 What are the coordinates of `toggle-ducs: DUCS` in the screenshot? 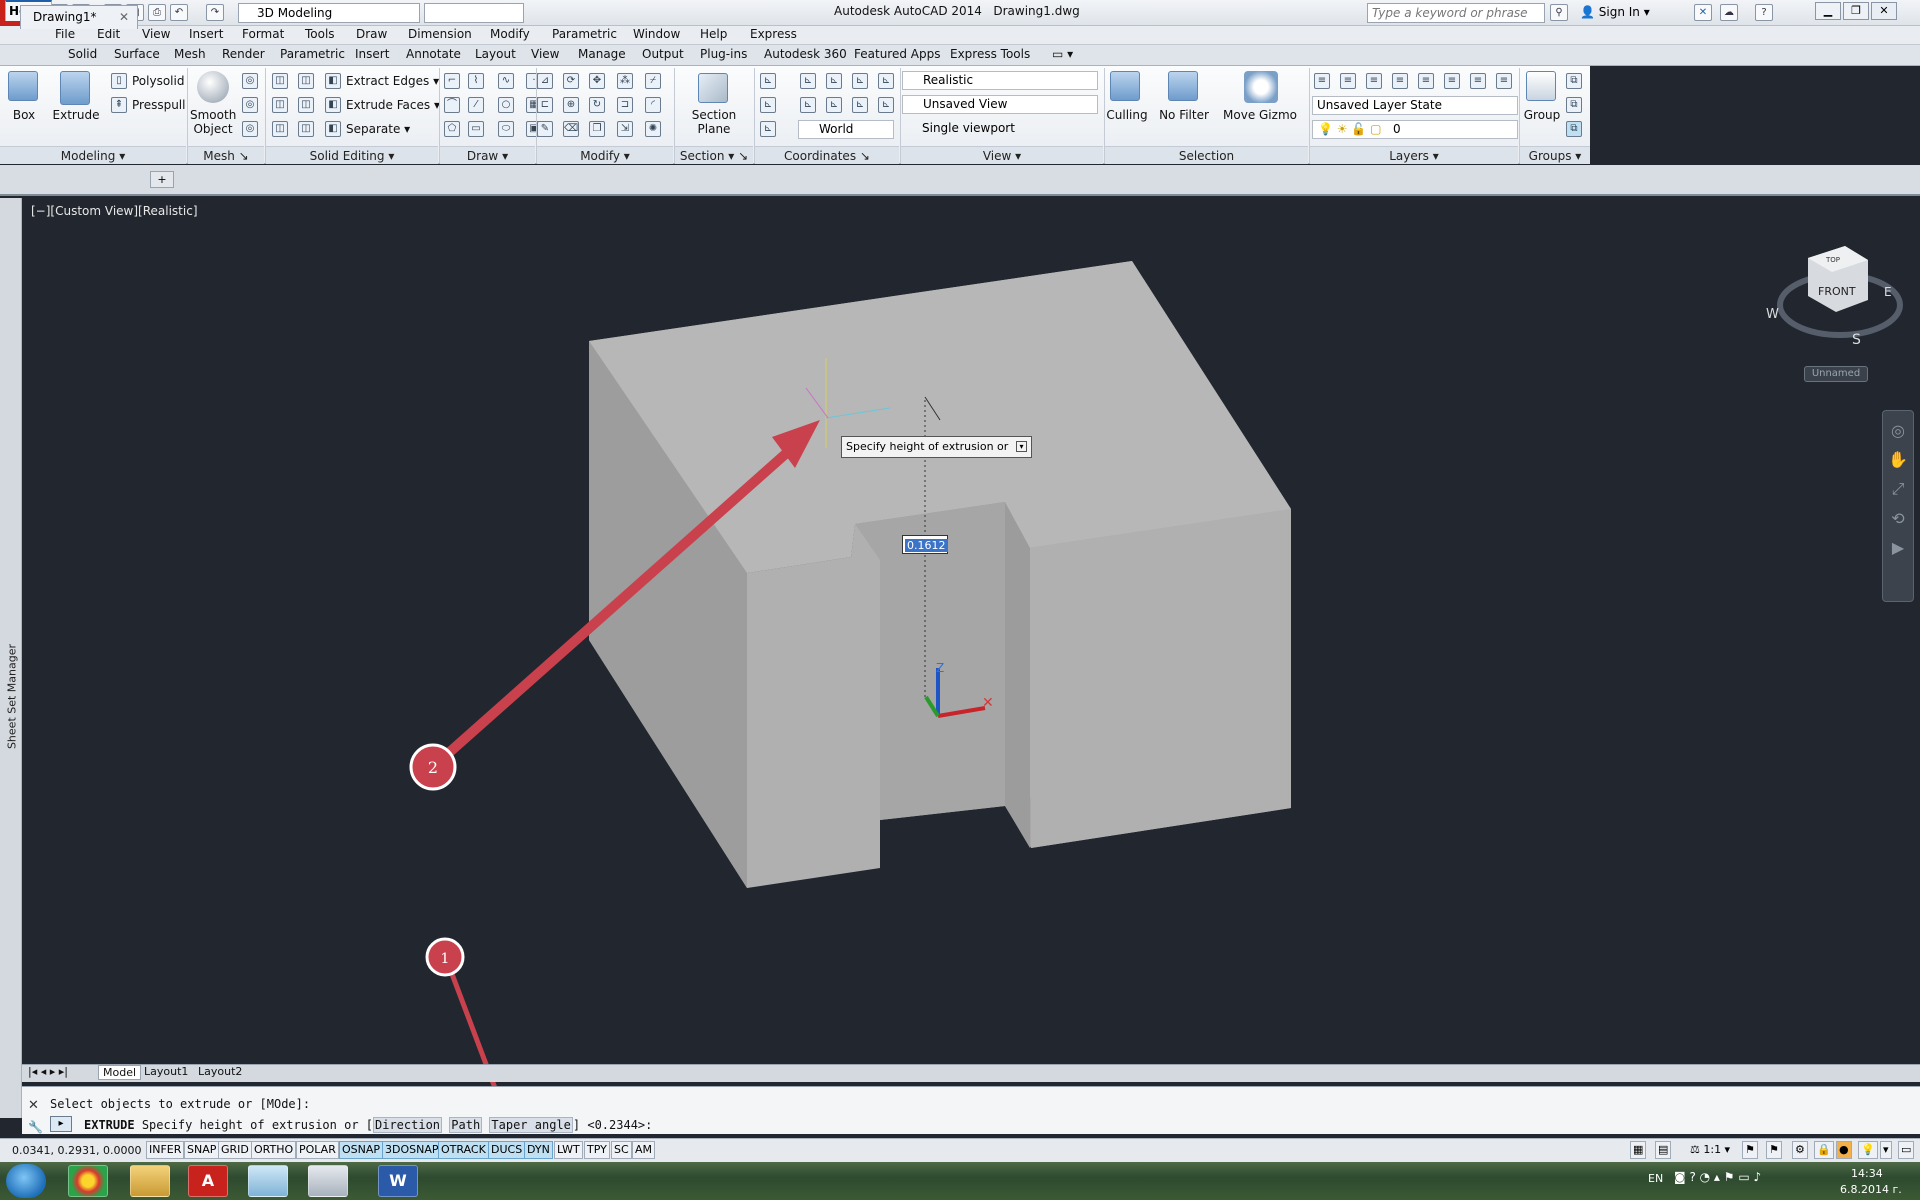 It's located at (507, 1150).